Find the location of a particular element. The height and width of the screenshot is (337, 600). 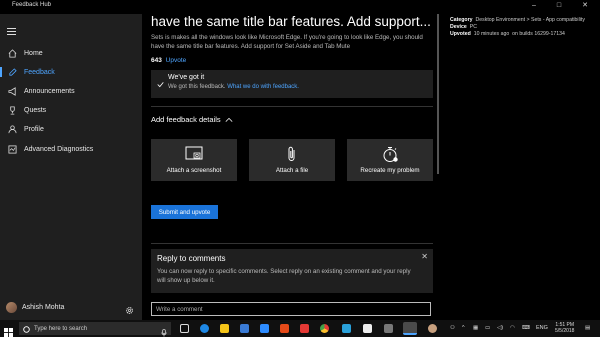

device-value: PC is located at coordinates (473, 27).